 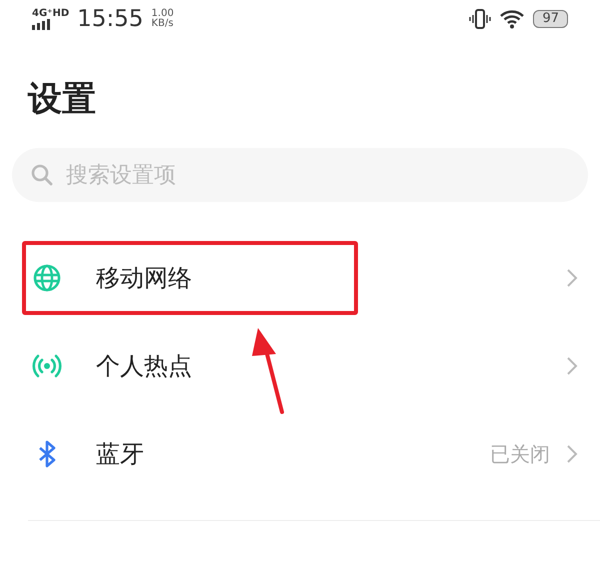 I want to click on network-type: 4G⁺HD, so click(x=51, y=13).